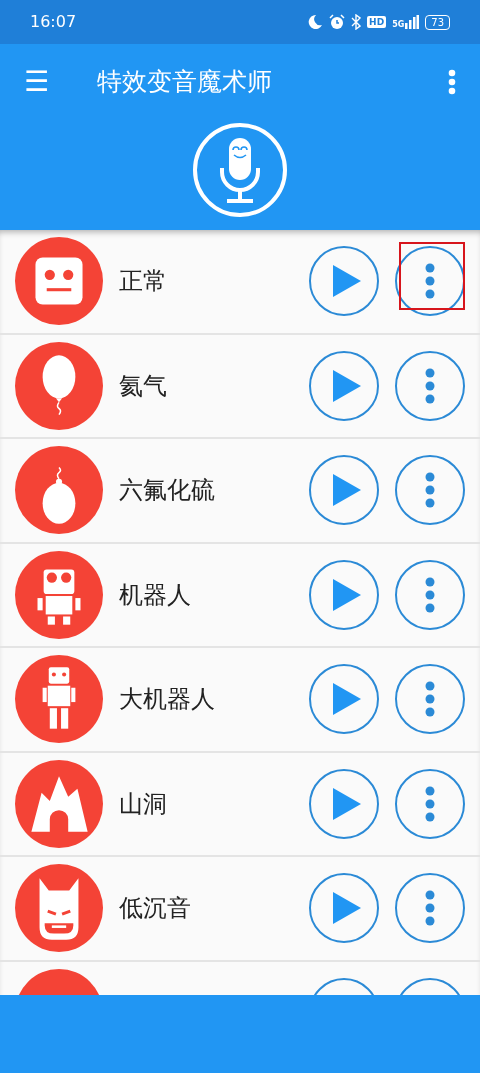 This screenshot has width=480, height=1073. What do you see at coordinates (59, 490) in the screenshot?
I see `egg-icon` at bounding box center [59, 490].